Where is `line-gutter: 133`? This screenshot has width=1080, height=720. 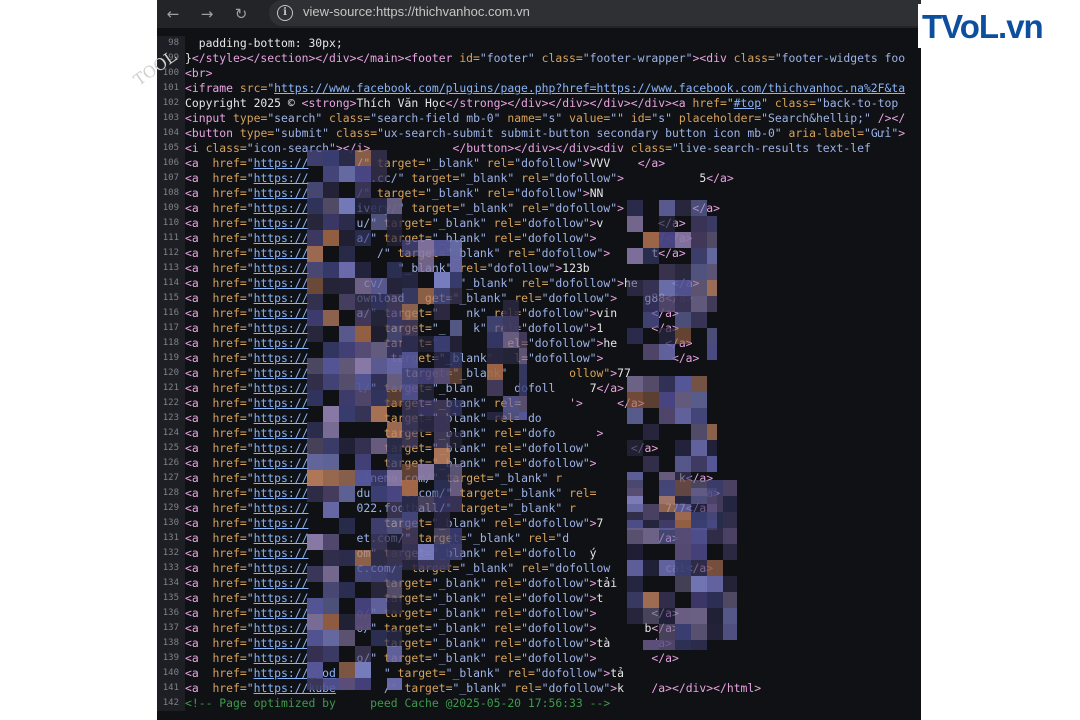 line-gutter: 133 is located at coordinates (171, 568).